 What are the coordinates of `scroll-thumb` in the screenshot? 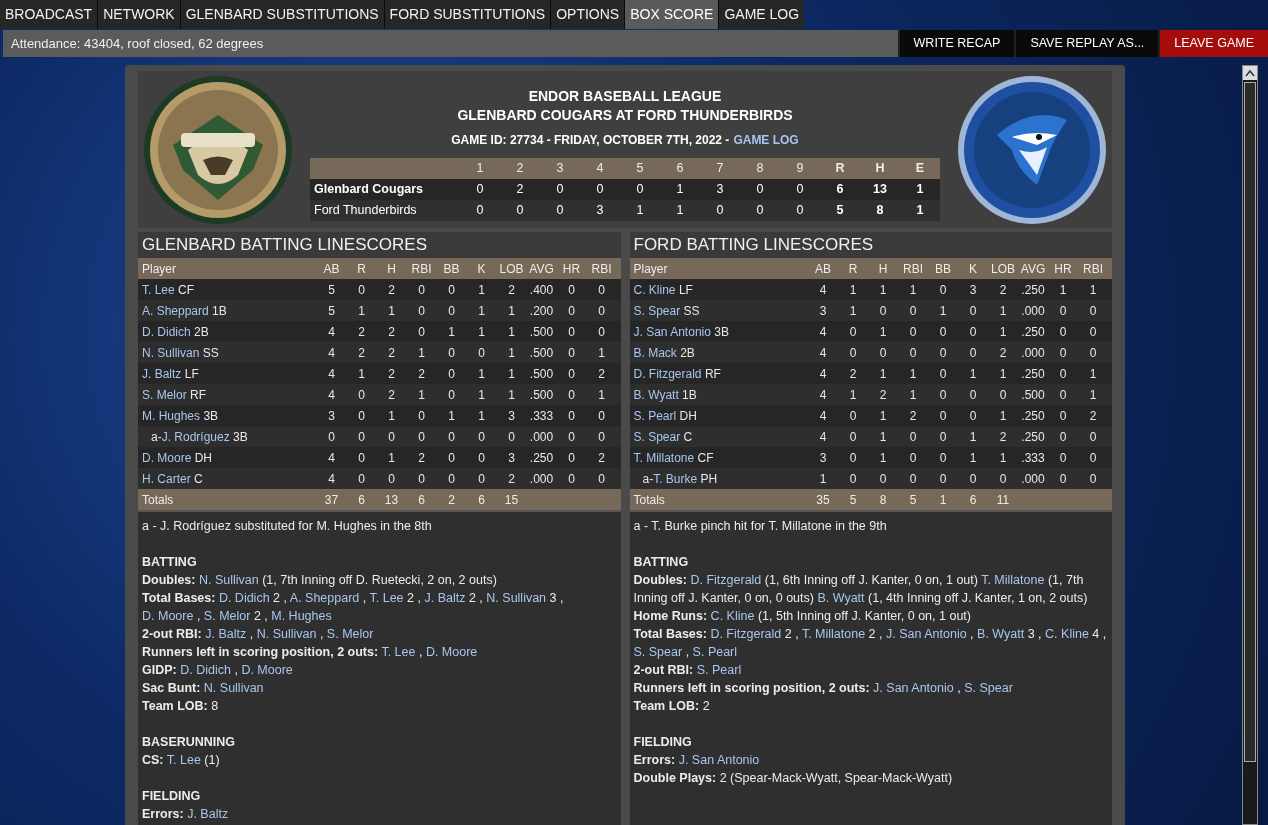 It's located at (1250, 422).